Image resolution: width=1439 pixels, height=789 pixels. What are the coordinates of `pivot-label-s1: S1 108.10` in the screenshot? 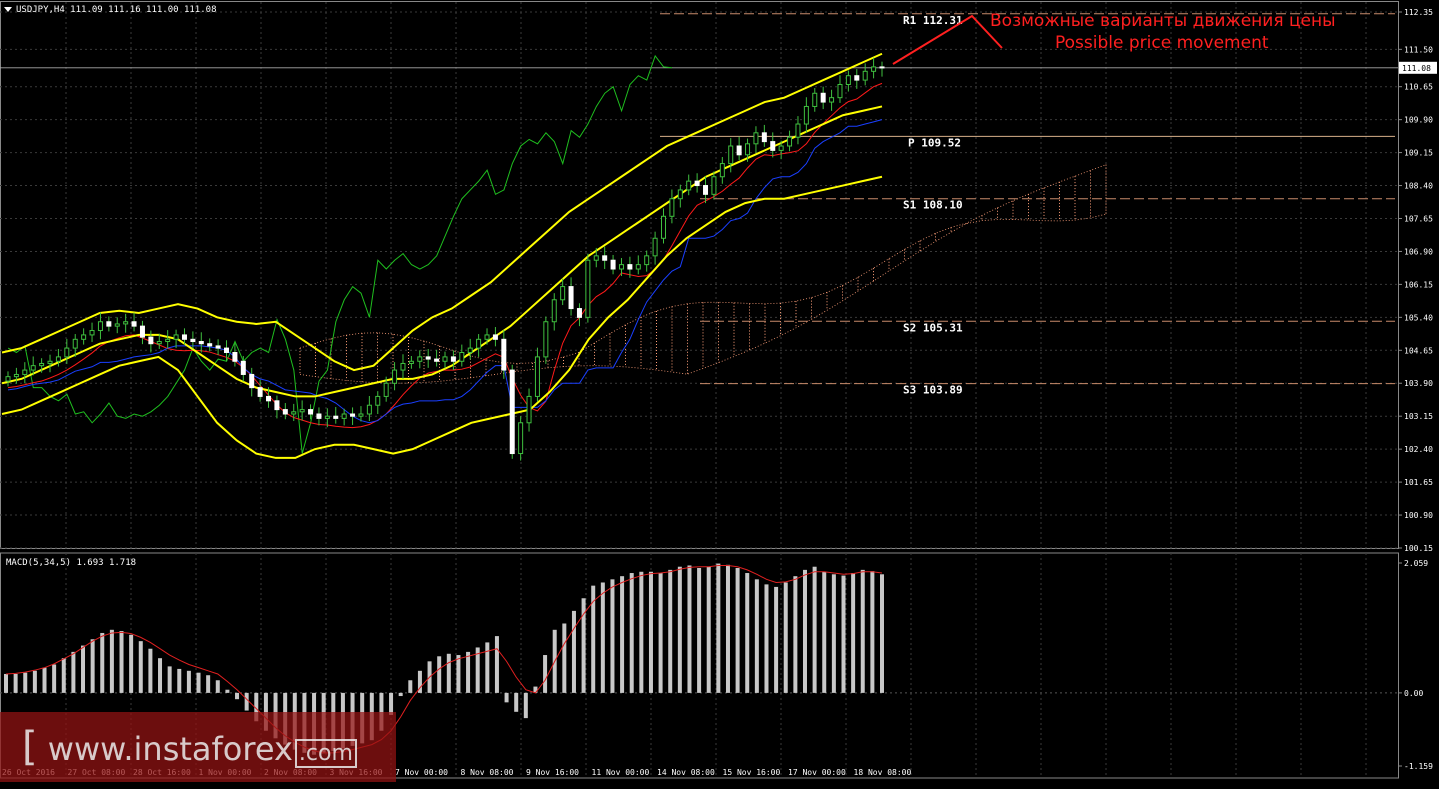 It's located at (933, 205).